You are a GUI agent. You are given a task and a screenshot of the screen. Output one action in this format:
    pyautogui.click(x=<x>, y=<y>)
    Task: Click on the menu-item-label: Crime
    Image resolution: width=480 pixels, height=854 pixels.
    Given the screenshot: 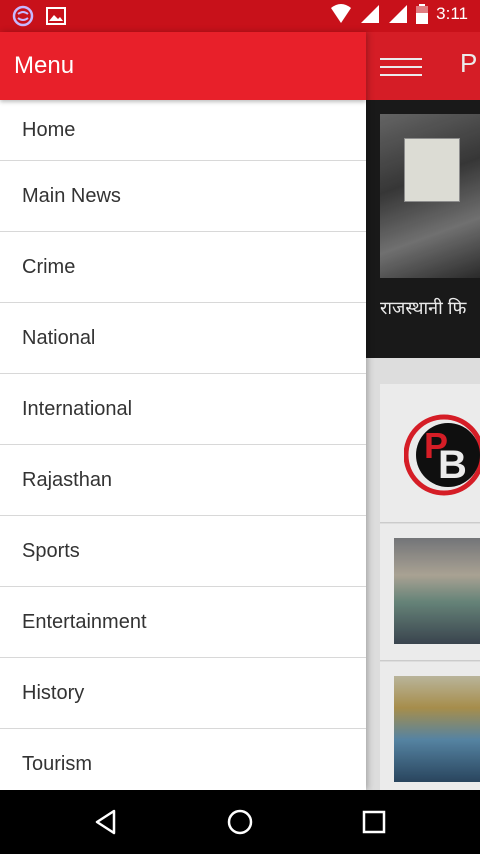 What is the action you would take?
    pyautogui.click(x=49, y=266)
    